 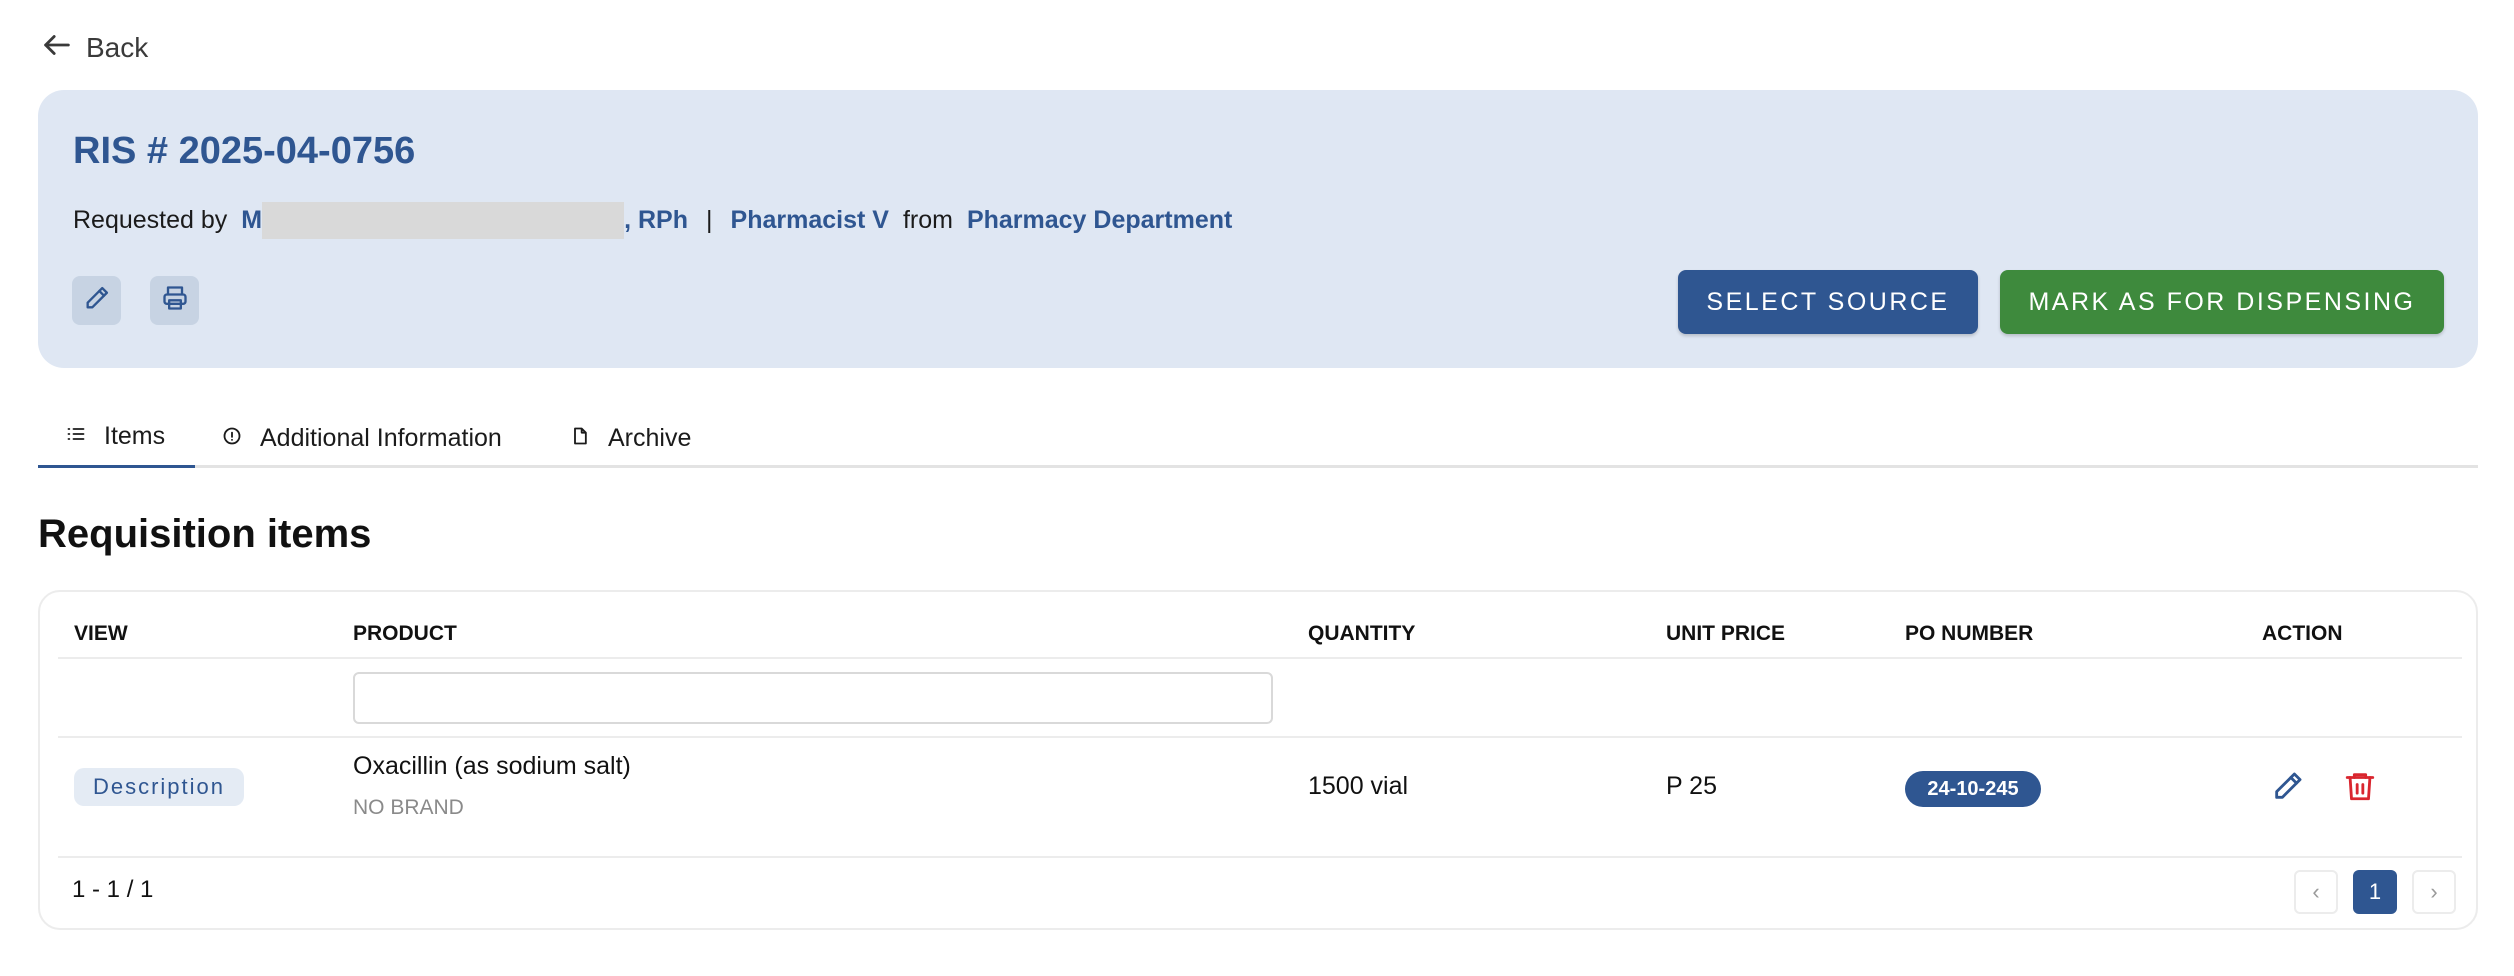 What do you see at coordinates (1258, 438) in the screenshot?
I see `tab-bar: Items Additional Information Archive` at bounding box center [1258, 438].